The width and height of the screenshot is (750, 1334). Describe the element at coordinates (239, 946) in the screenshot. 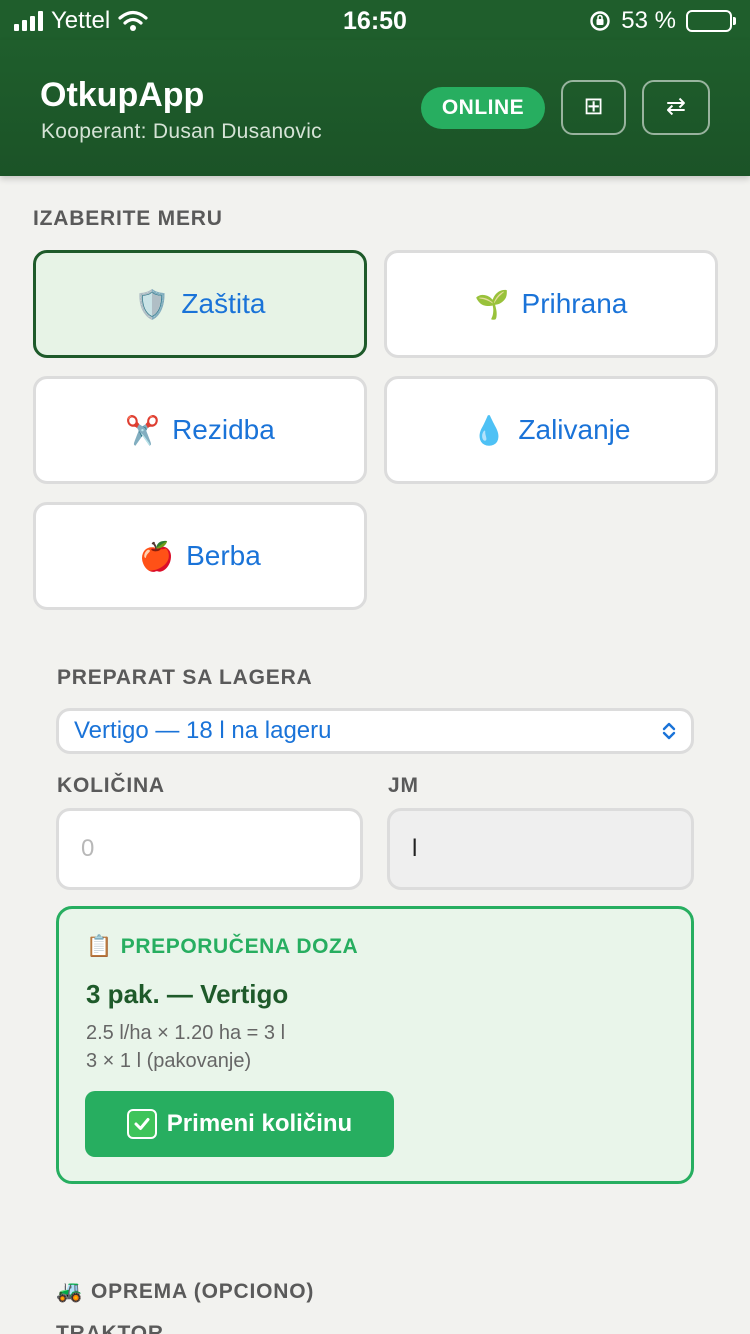

I see `dose-header-label: PREPORUČENA DOZA` at that location.